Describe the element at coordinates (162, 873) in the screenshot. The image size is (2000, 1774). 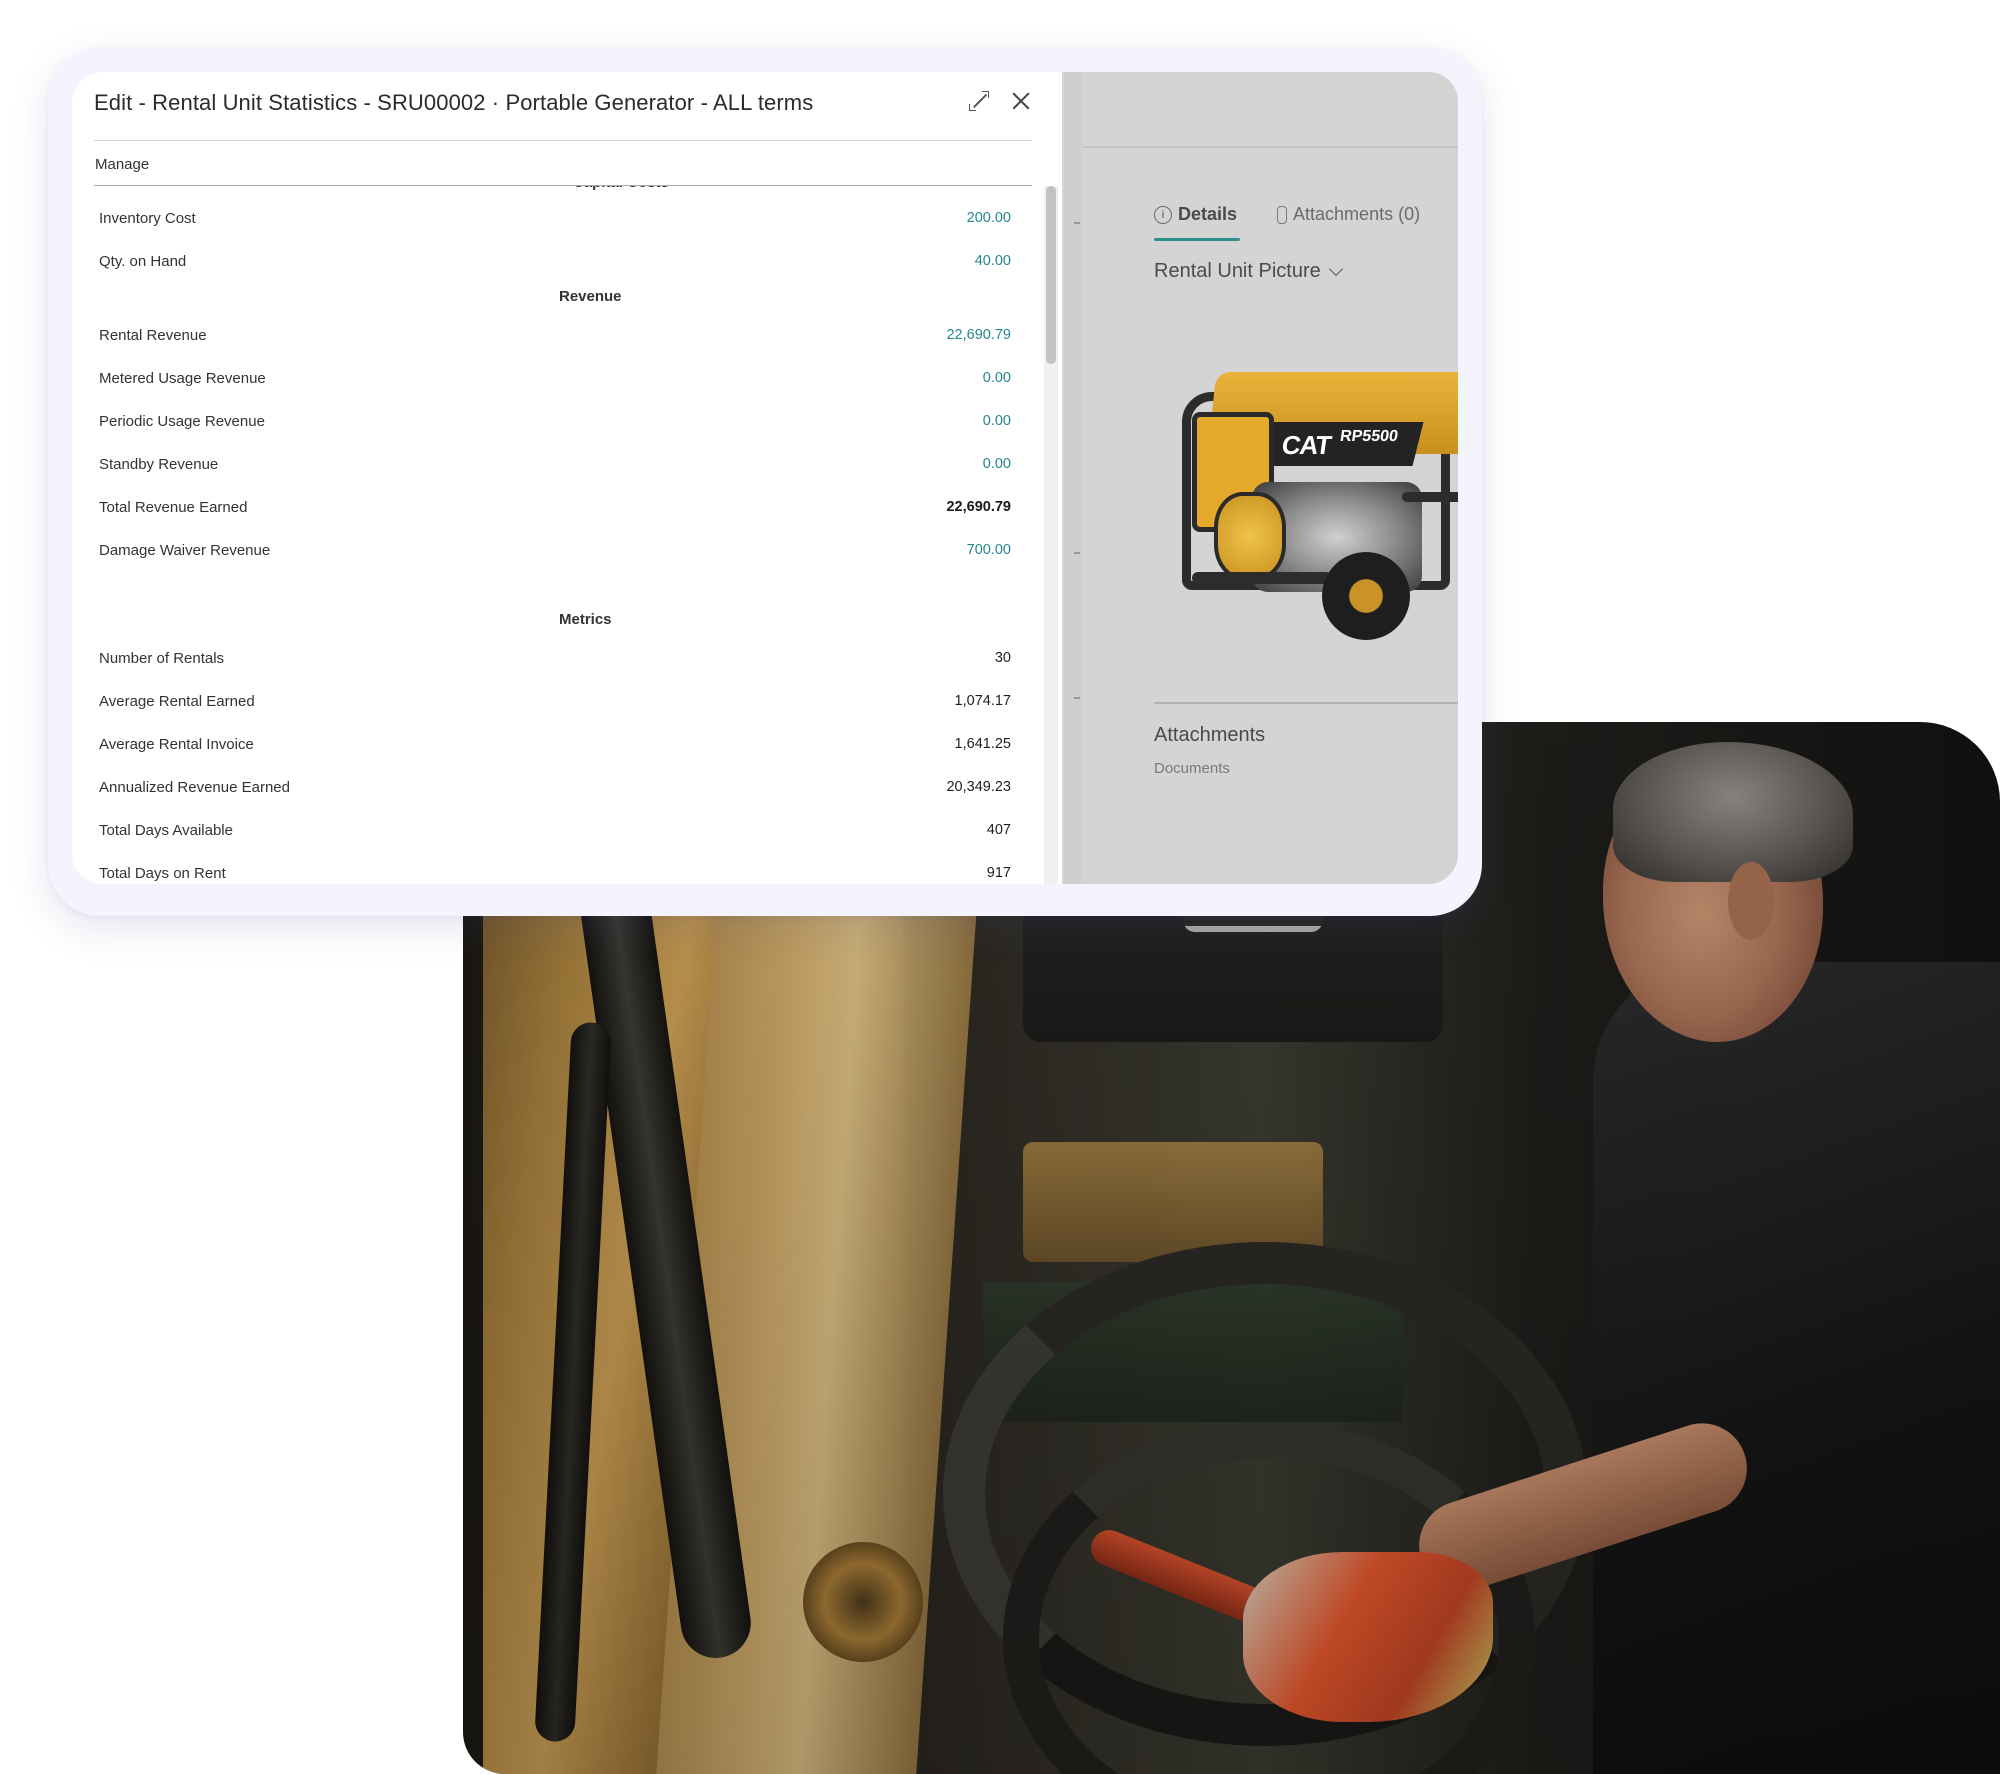
I see `stat-label: Total Days on Rent` at that location.